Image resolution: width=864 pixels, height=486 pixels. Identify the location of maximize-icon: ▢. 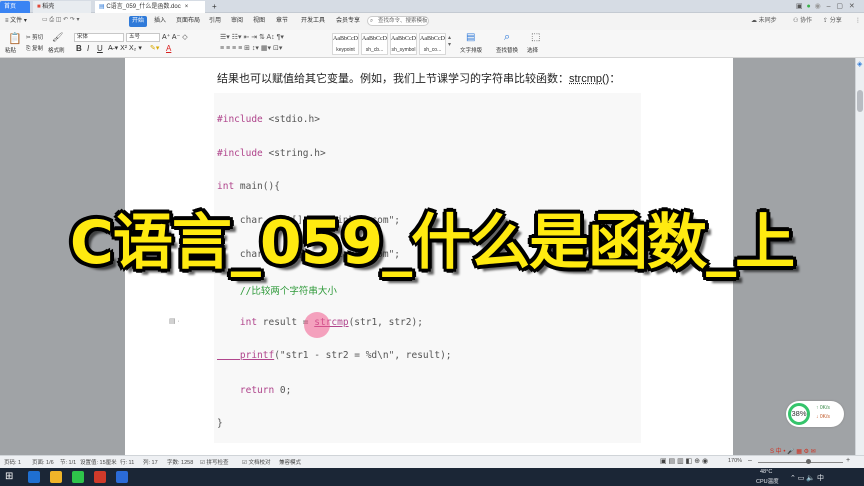
(839, 6).